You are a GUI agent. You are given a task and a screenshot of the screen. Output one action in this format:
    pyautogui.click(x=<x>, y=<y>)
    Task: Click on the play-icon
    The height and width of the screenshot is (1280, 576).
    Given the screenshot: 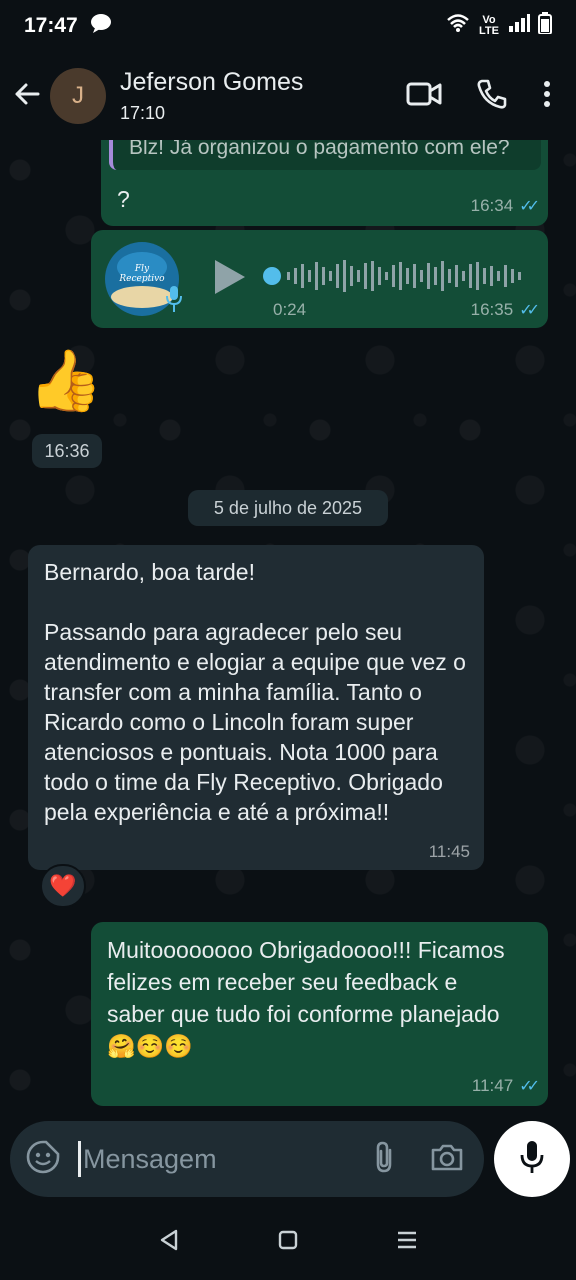 What is the action you would take?
    pyautogui.click(x=229, y=279)
    